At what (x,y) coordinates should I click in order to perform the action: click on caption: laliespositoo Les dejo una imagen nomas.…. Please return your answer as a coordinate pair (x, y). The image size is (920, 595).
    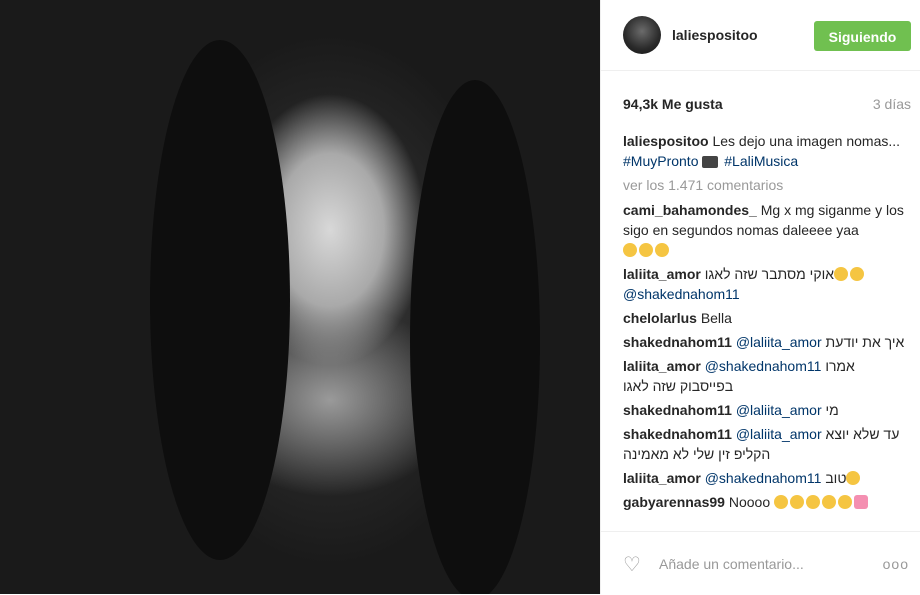
    Looking at the image, I should click on (767, 151).